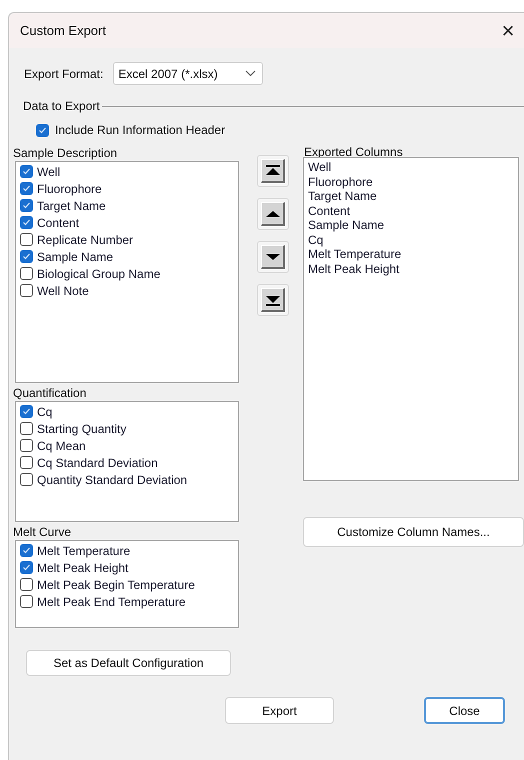 The image size is (524, 760). Describe the element at coordinates (411, 167) in the screenshot. I see `list-item: Well` at that location.